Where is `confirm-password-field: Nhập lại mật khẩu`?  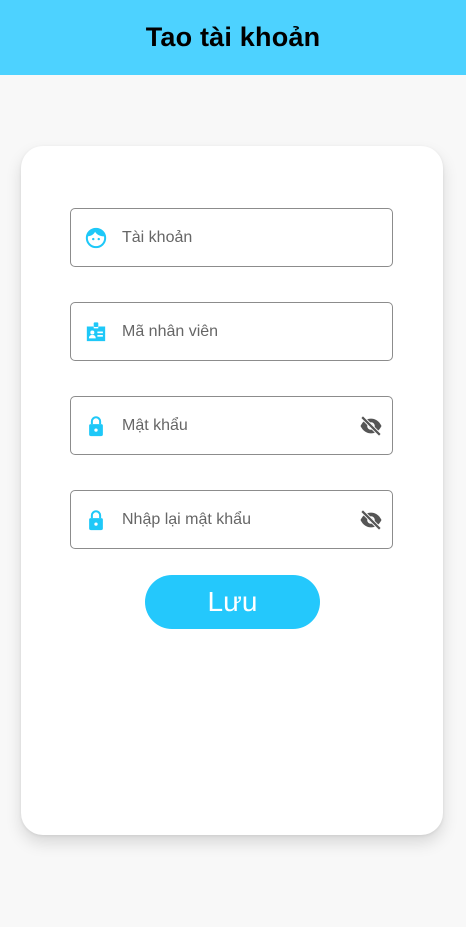 confirm-password-field: Nhập lại mật khẩu is located at coordinates (231, 519).